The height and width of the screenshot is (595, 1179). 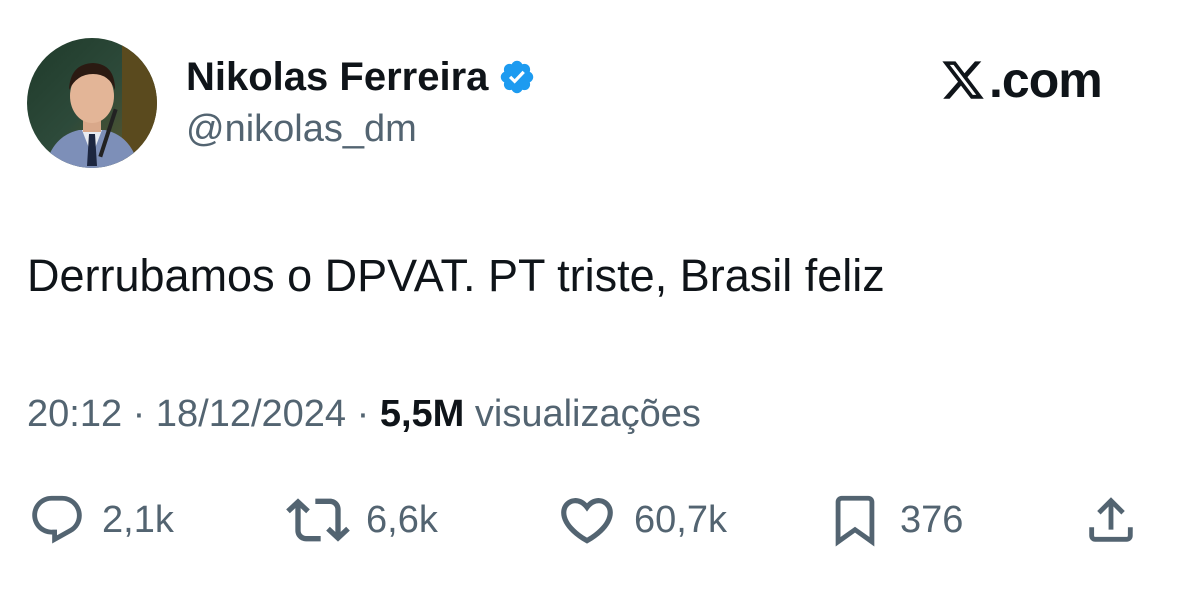 What do you see at coordinates (362, 520) in the screenshot?
I see `retweet-button: 6,6k` at bounding box center [362, 520].